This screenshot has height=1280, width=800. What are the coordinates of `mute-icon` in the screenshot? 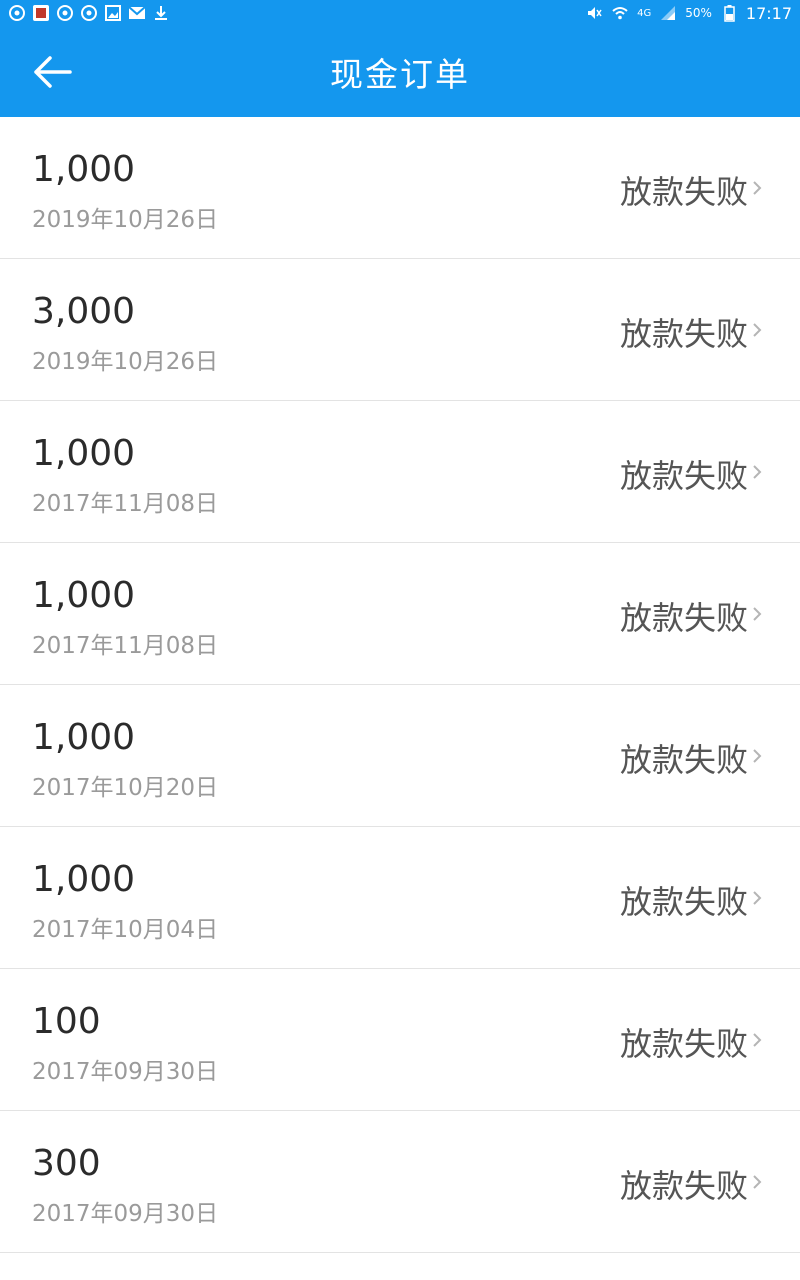 It's located at (595, 13).